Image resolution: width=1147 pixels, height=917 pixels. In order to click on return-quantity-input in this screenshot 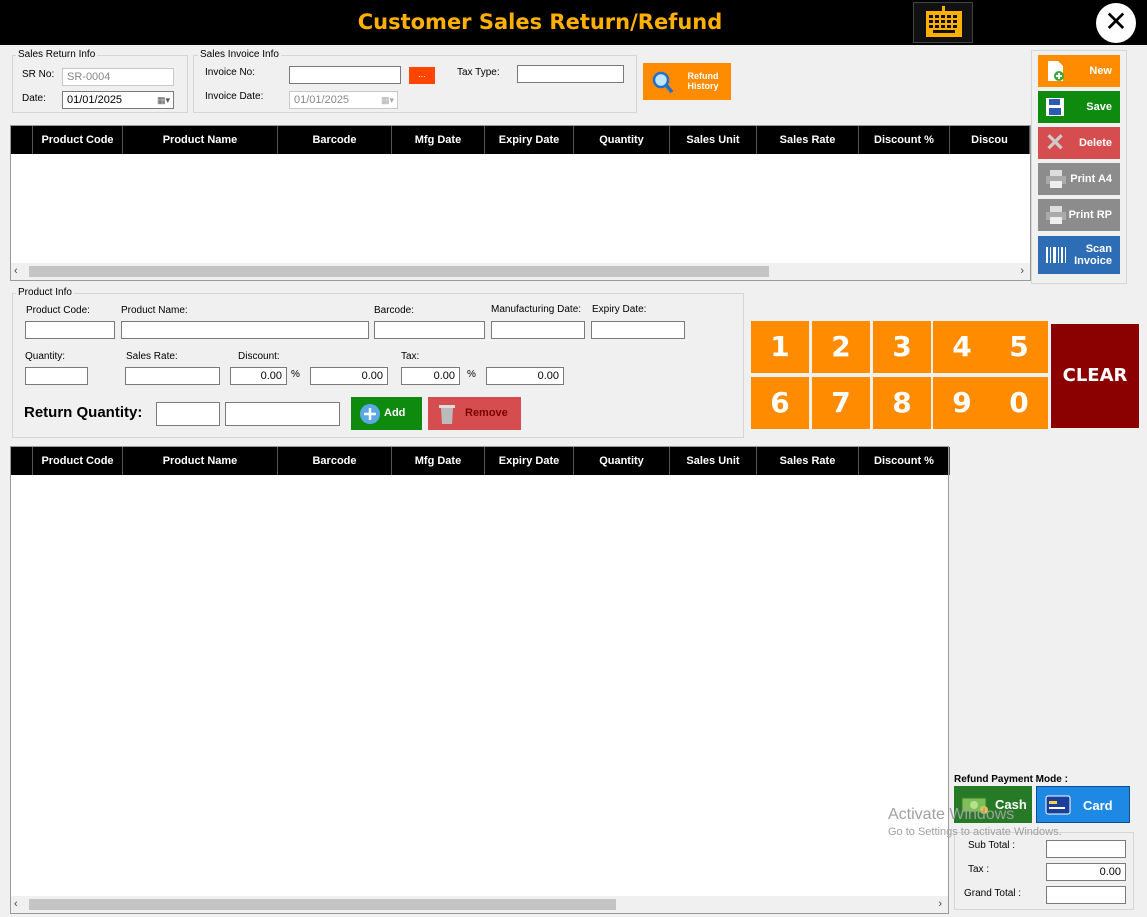, I will do `click(188, 414)`.